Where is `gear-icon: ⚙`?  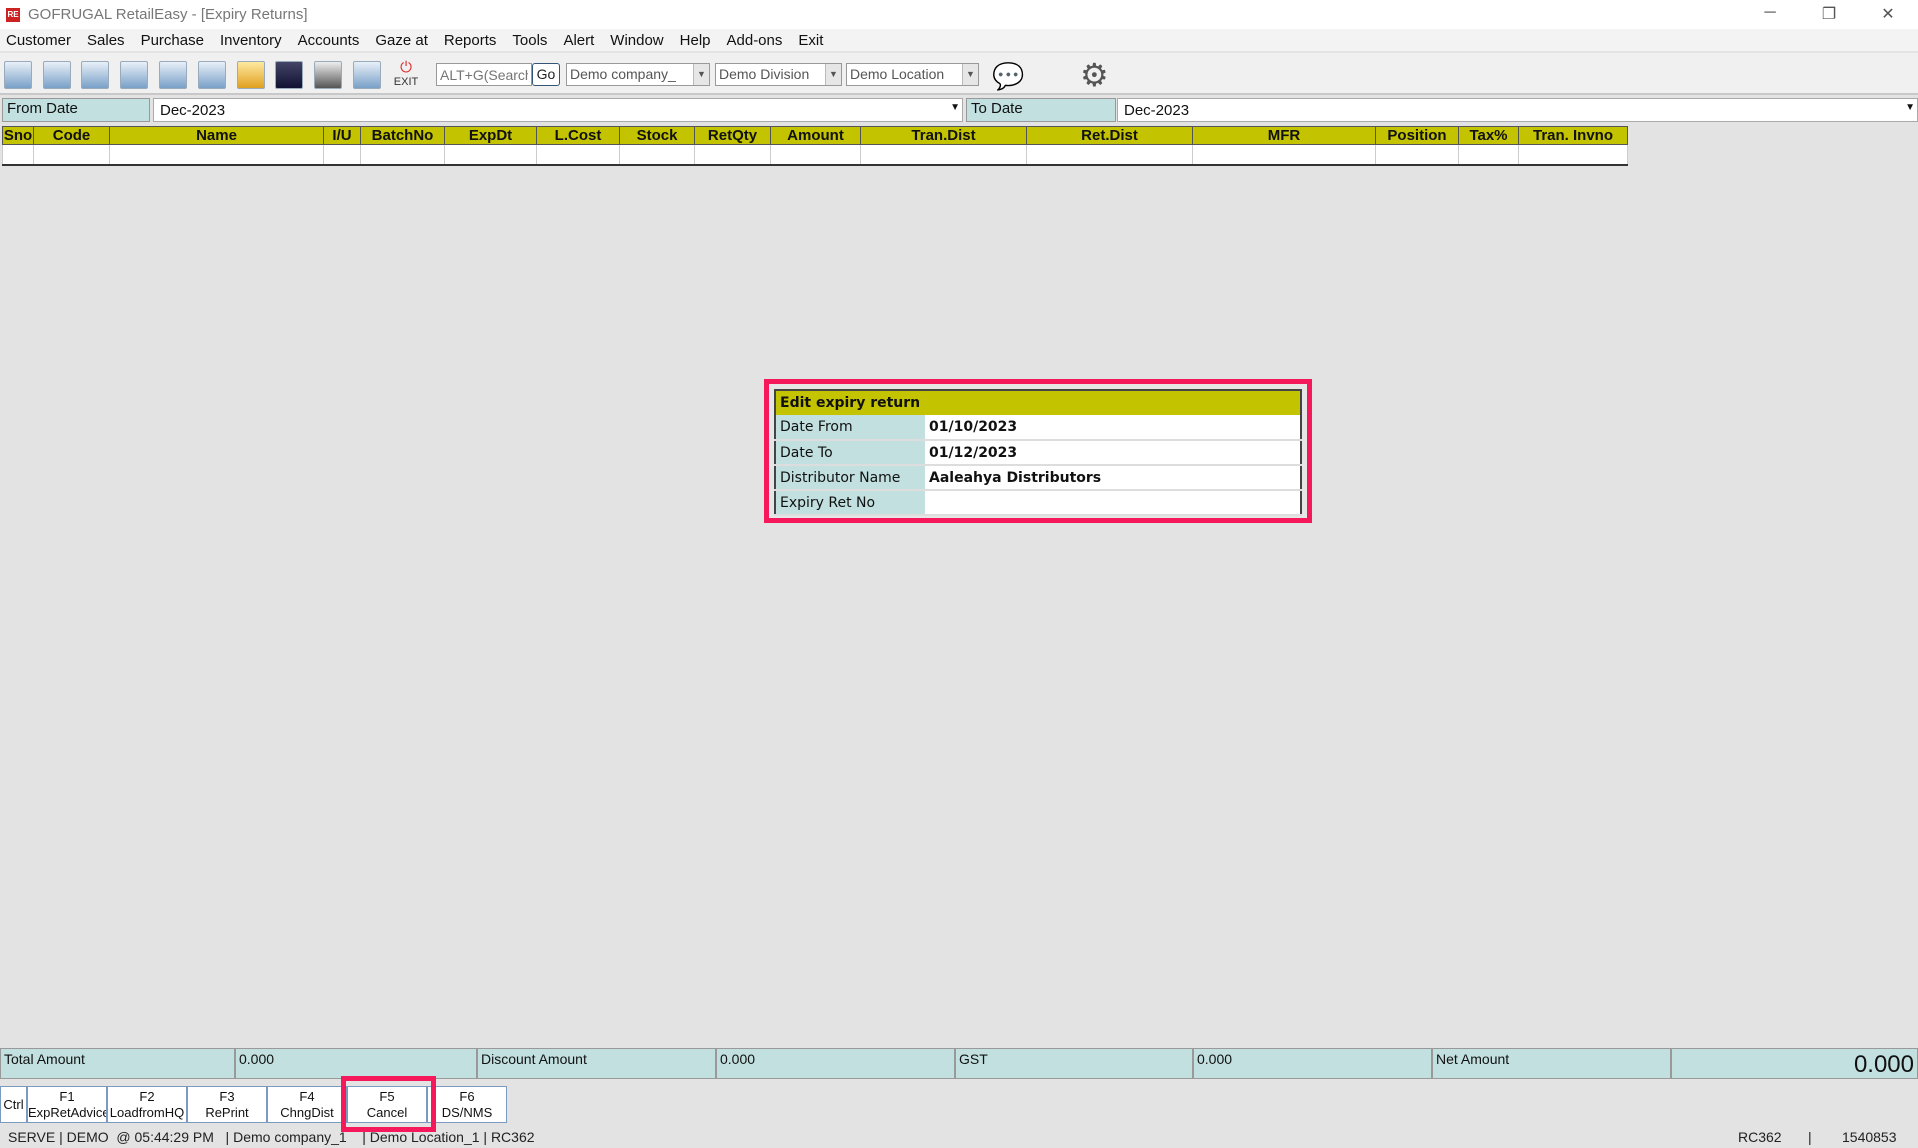 gear-icon: ⚙ is located at coordinates (1094, 75).